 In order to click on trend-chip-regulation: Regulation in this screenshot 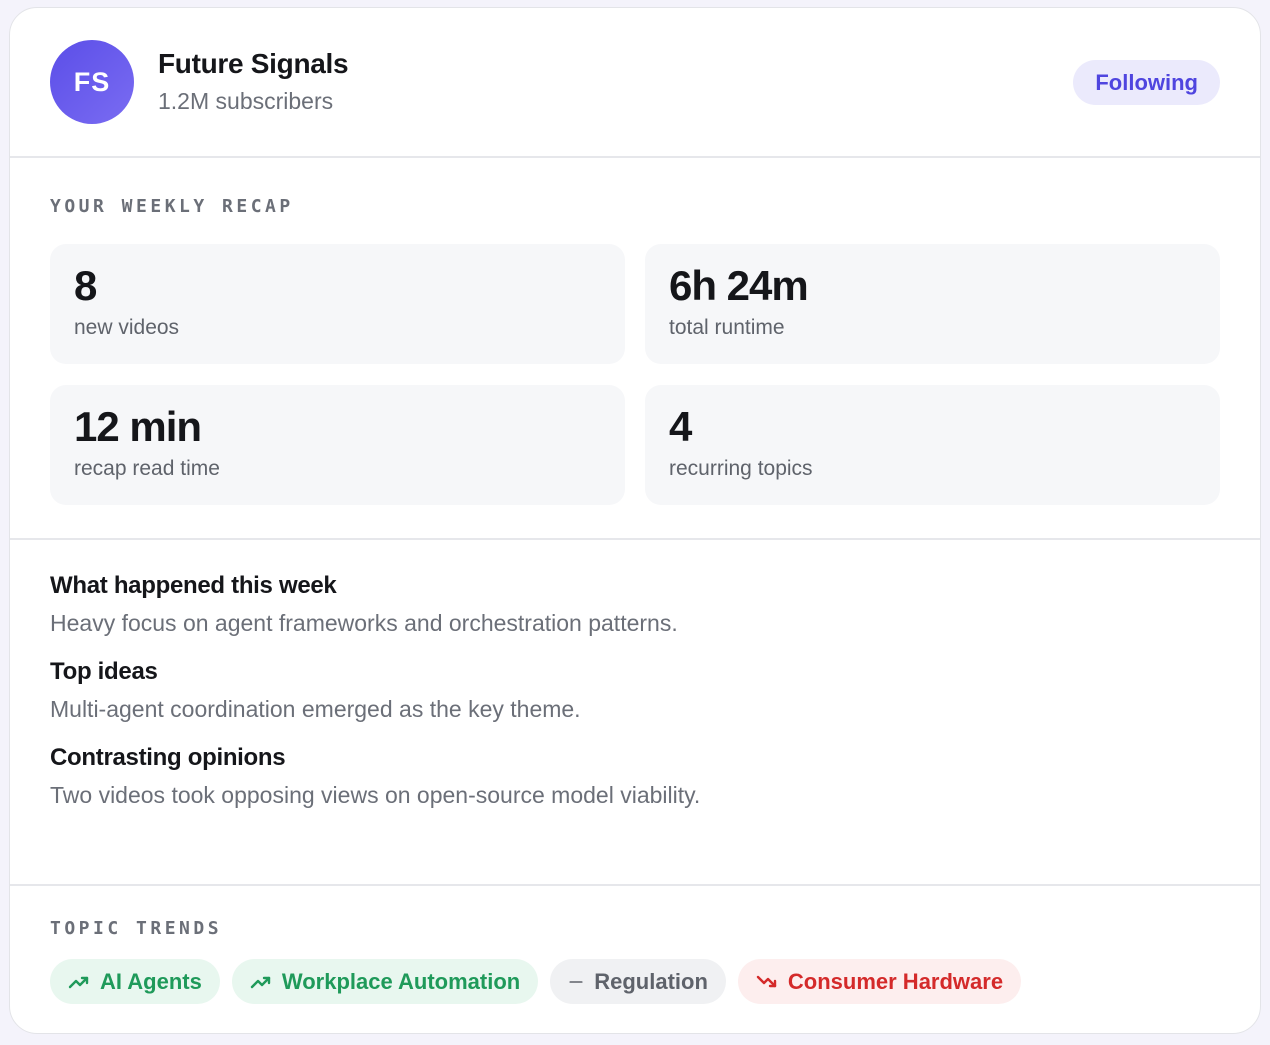, I will do `click(638, 981)`.